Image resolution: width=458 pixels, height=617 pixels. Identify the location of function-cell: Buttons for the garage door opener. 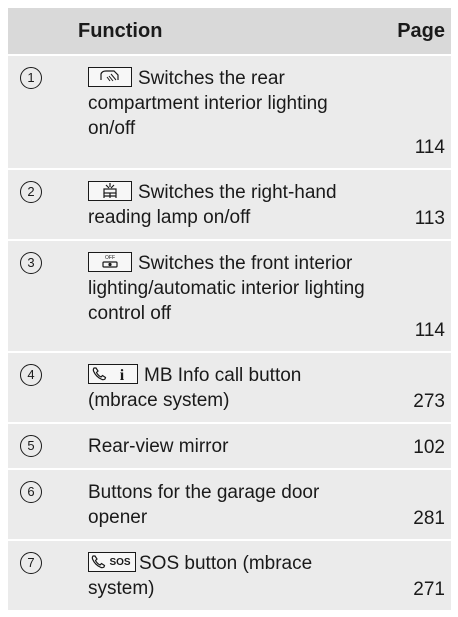
(224, 504).